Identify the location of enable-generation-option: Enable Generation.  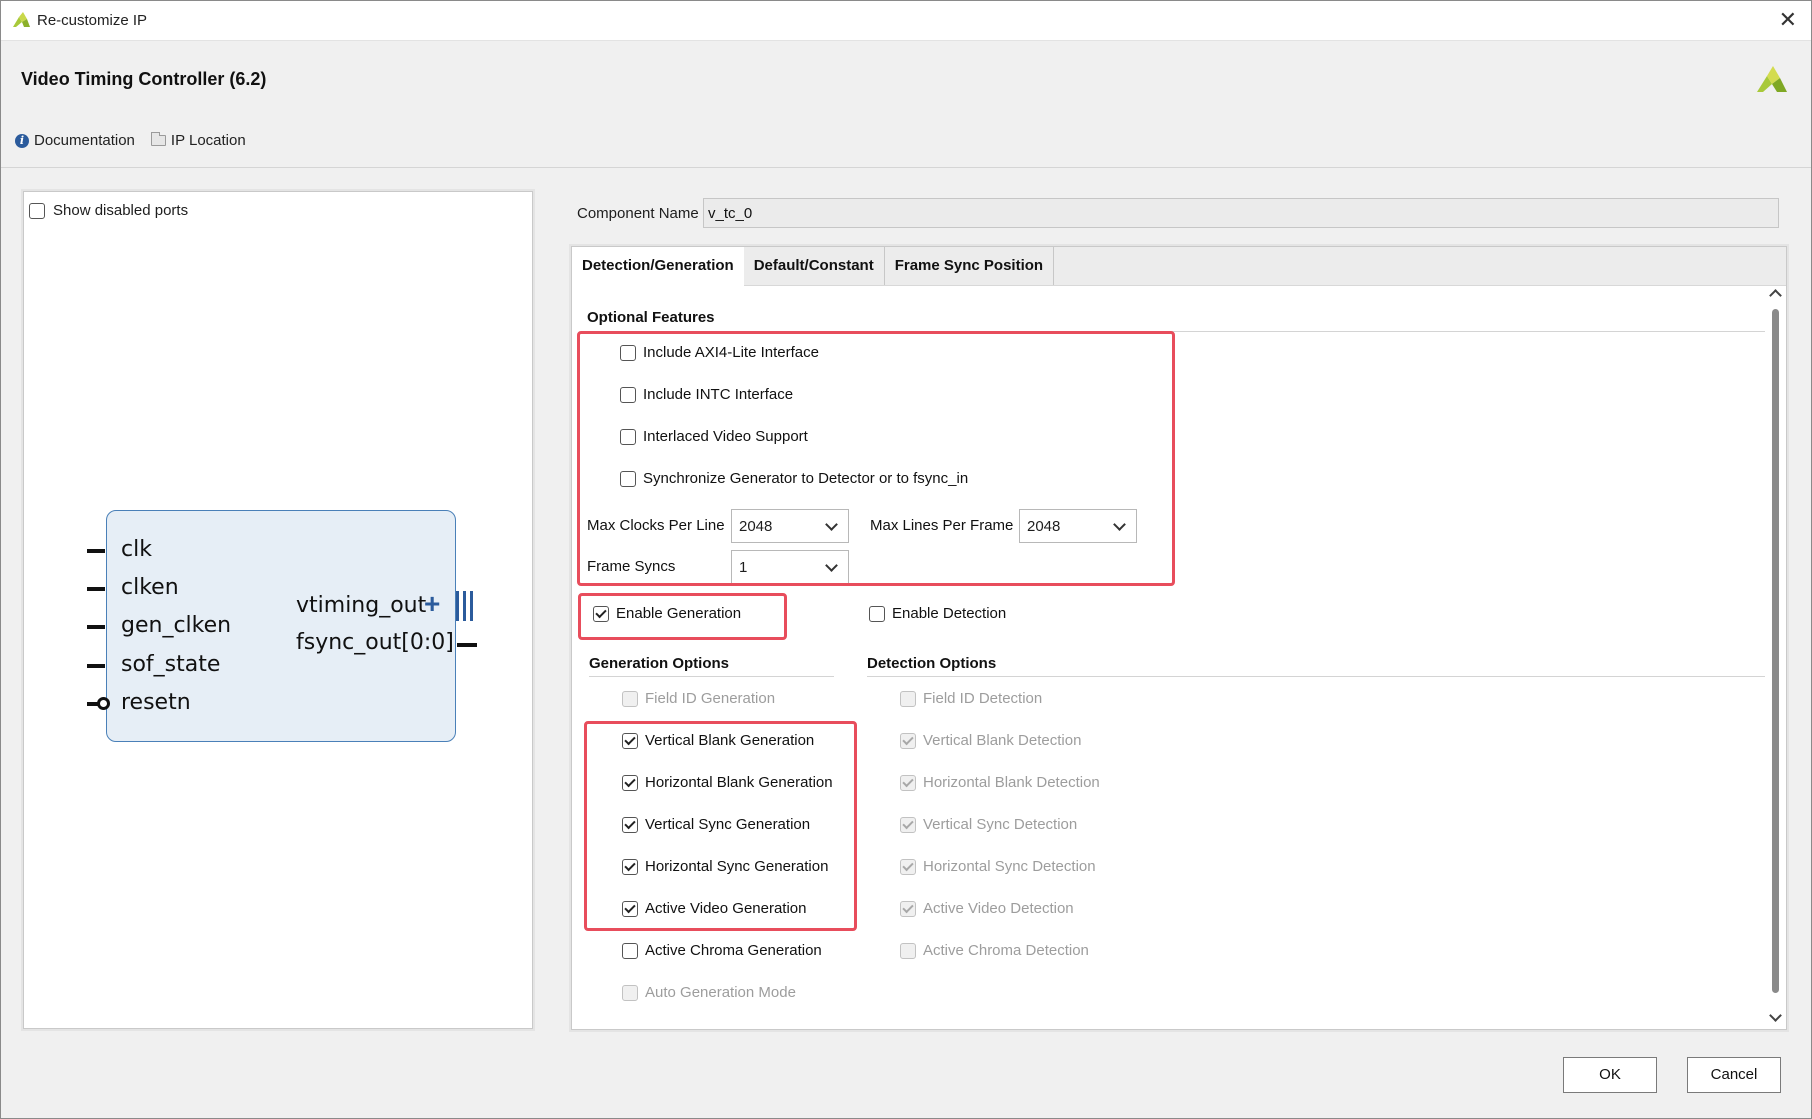
(667, 613).